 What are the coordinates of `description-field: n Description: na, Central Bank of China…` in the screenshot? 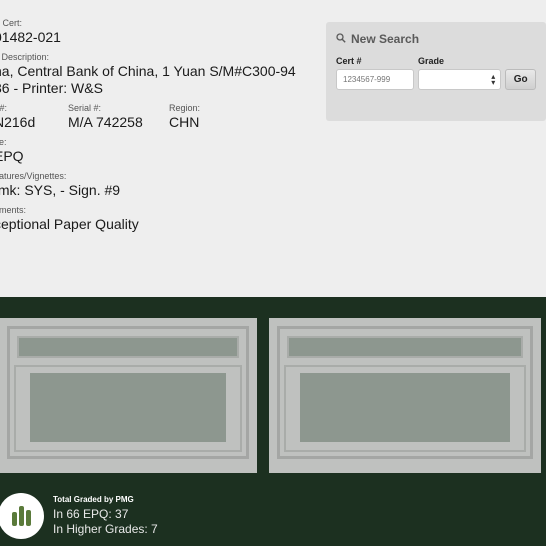 It's located at (157, 74).